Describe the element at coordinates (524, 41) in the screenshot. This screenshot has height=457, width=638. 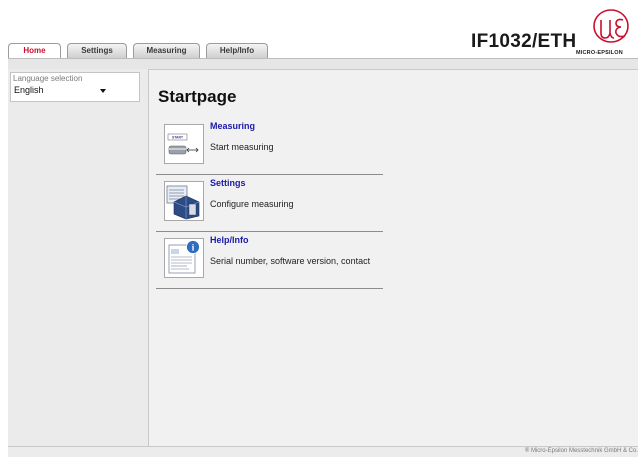
I see `device-title: IF1032/ETH` at that location.